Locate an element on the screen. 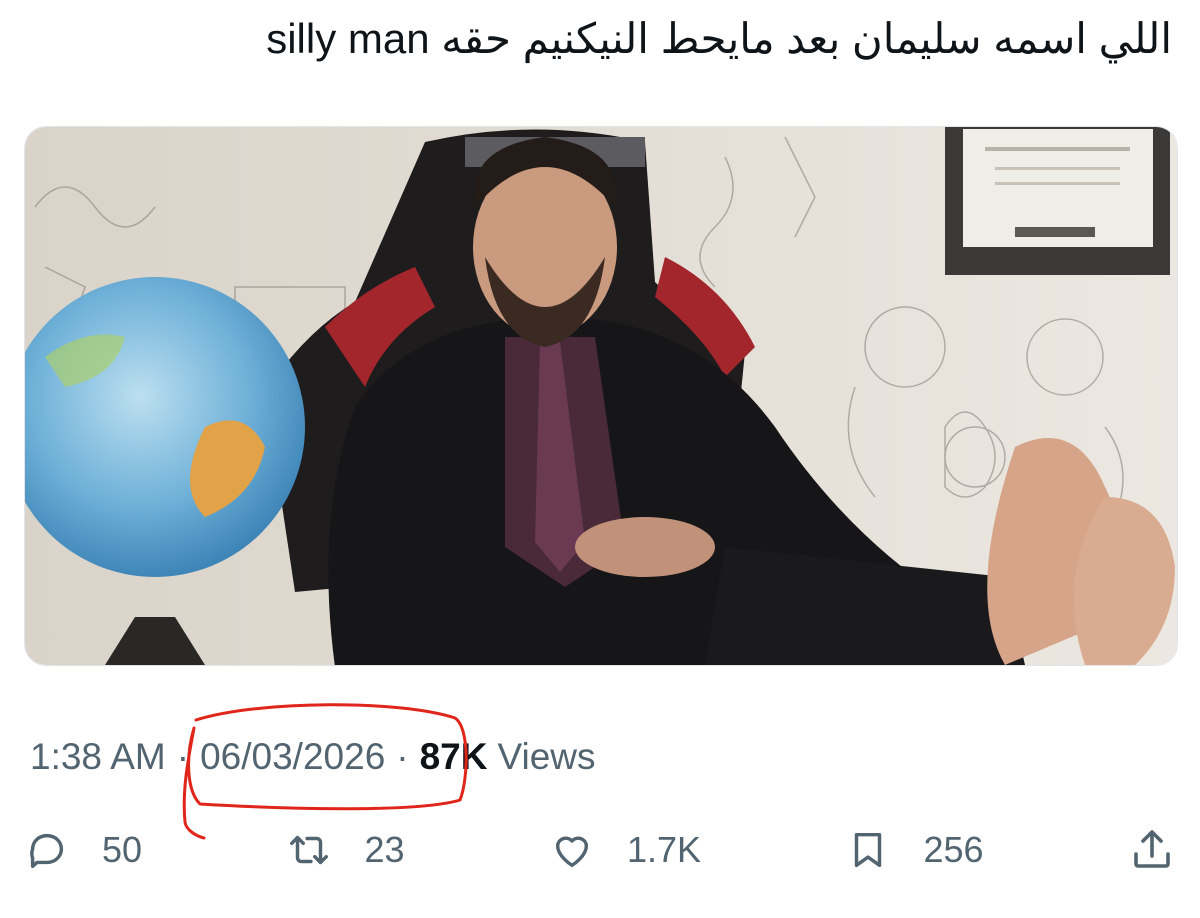  tweet-actions: 50 23 1.7K 256 is located at coordinates (600, 850).